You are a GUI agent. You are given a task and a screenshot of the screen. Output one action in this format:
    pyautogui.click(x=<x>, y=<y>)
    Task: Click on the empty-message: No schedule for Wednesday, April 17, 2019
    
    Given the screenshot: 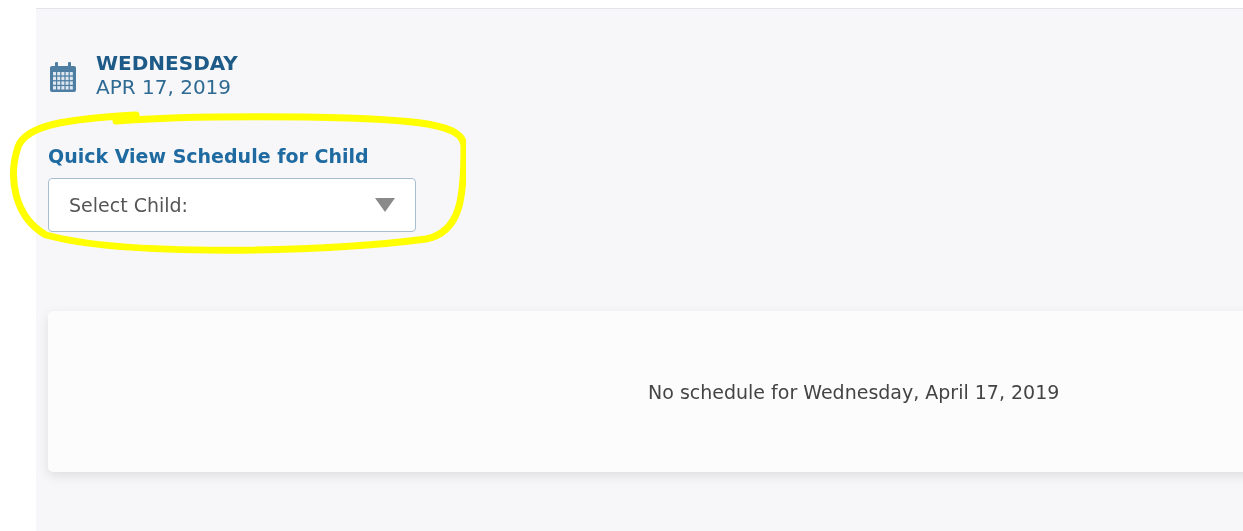 What is the action you would take?
    pyautogui.click(x=854, y=391)
    